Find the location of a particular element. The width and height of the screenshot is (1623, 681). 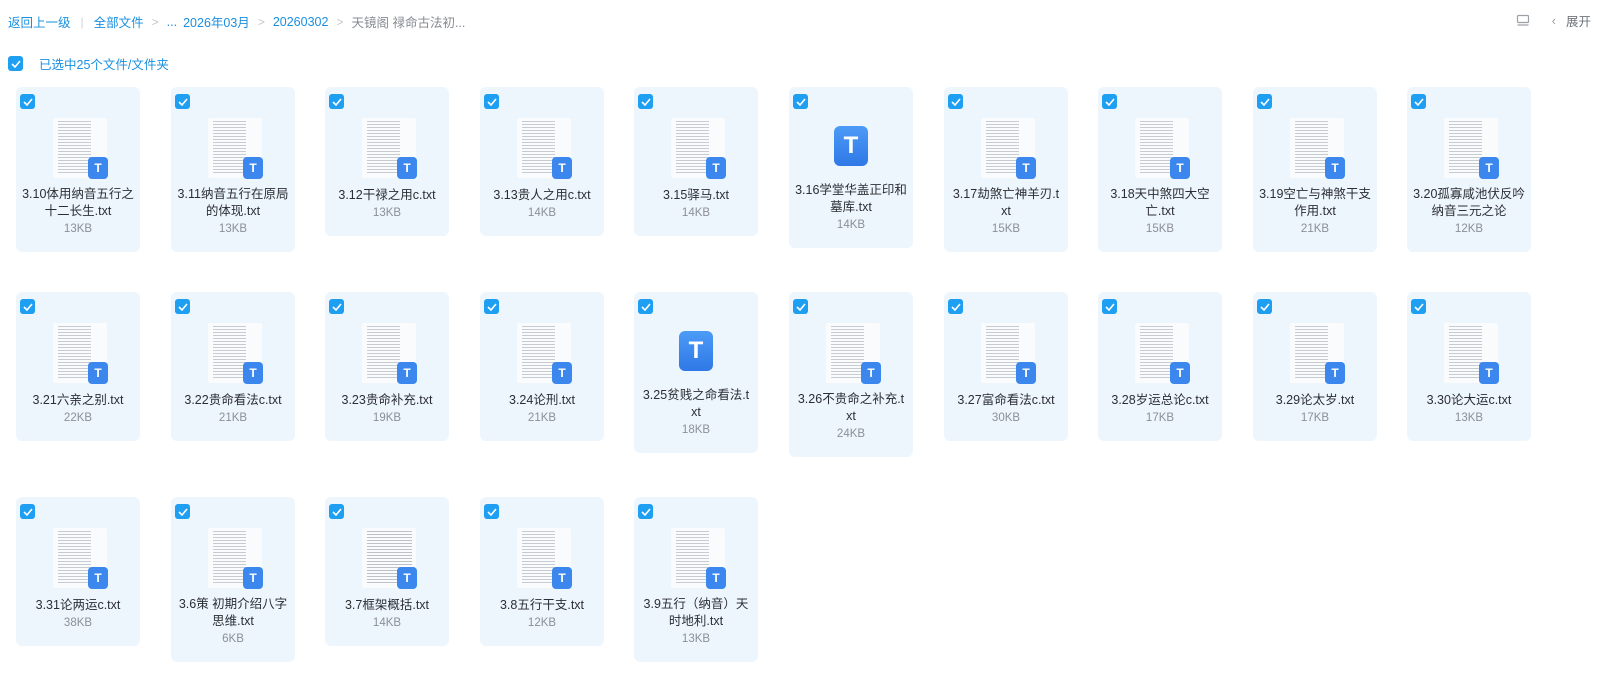

file-name: 3.10体用纳音五行之十二长生.txt is located at coordinates (78, 203).